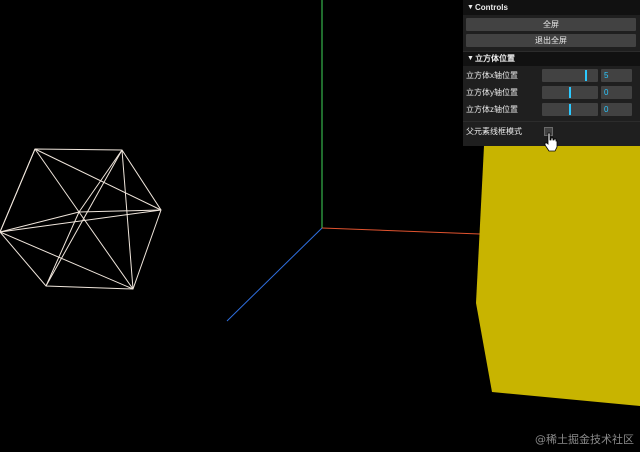  I want to click on wireframe-cube, so click(81, 219).